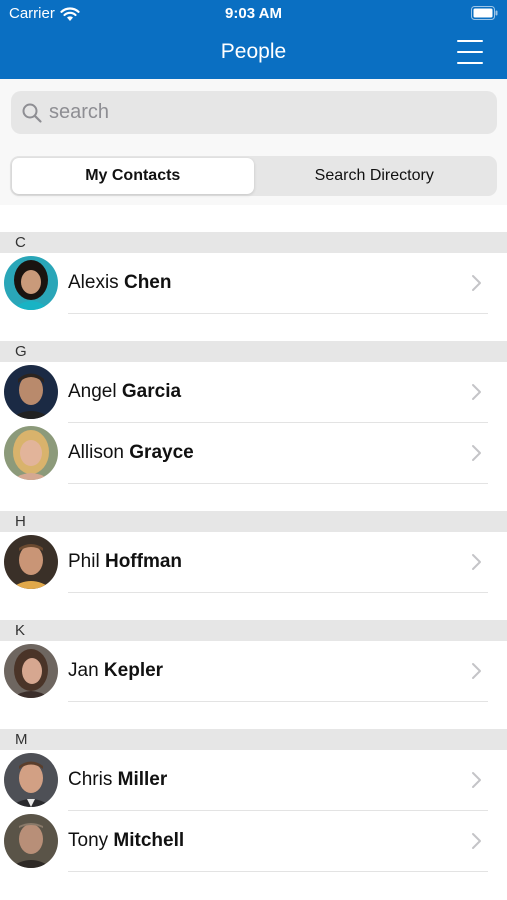 This screenshot has width=507, height=900. Describe the element at coordinates (142, 779) in the screenshot. I see `last-name: Miller` at that location.